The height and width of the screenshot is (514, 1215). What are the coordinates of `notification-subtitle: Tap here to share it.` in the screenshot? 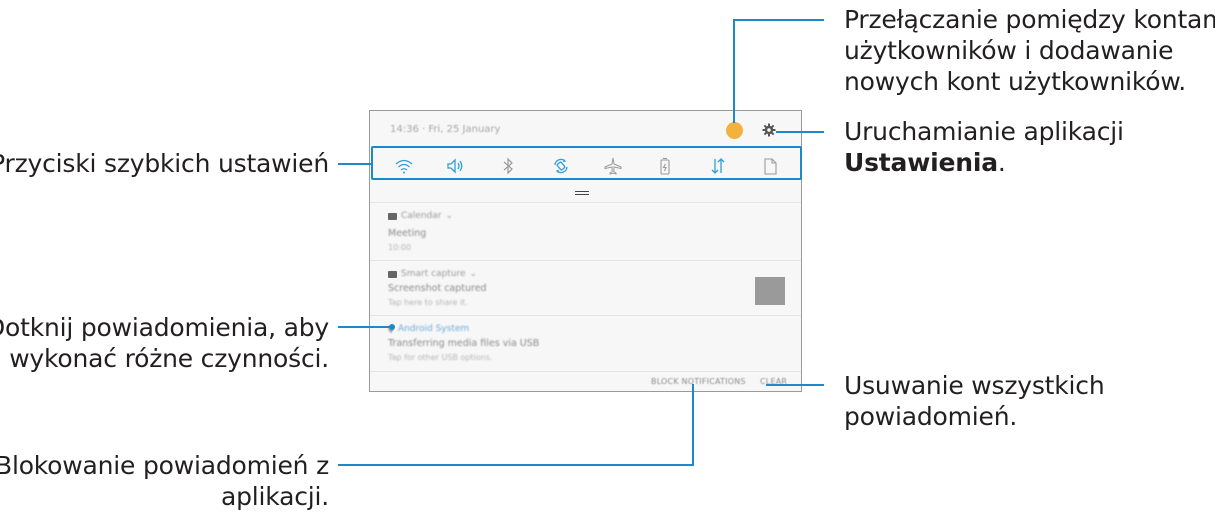 It's located at (428, 302).